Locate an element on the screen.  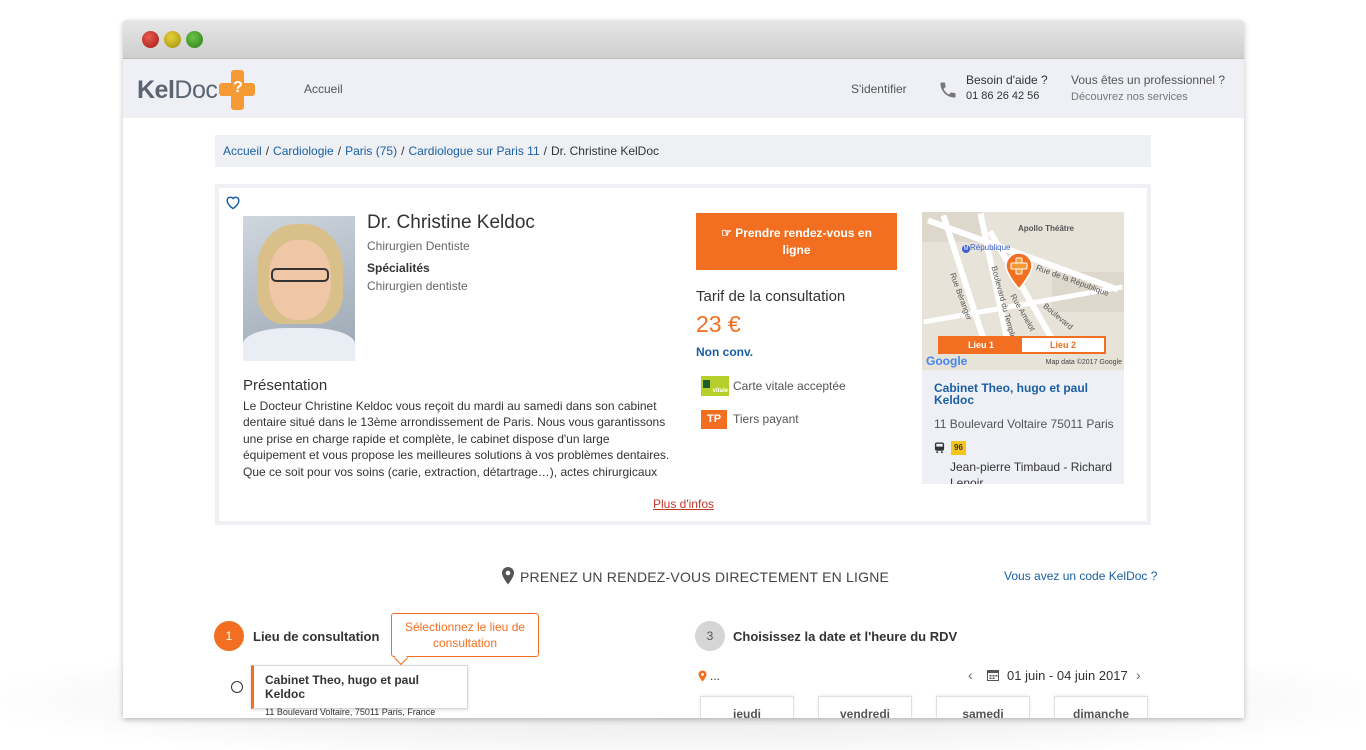
step-3-title: Choisissez la date et l'heure du RDV is located at coordinates (845, 636).